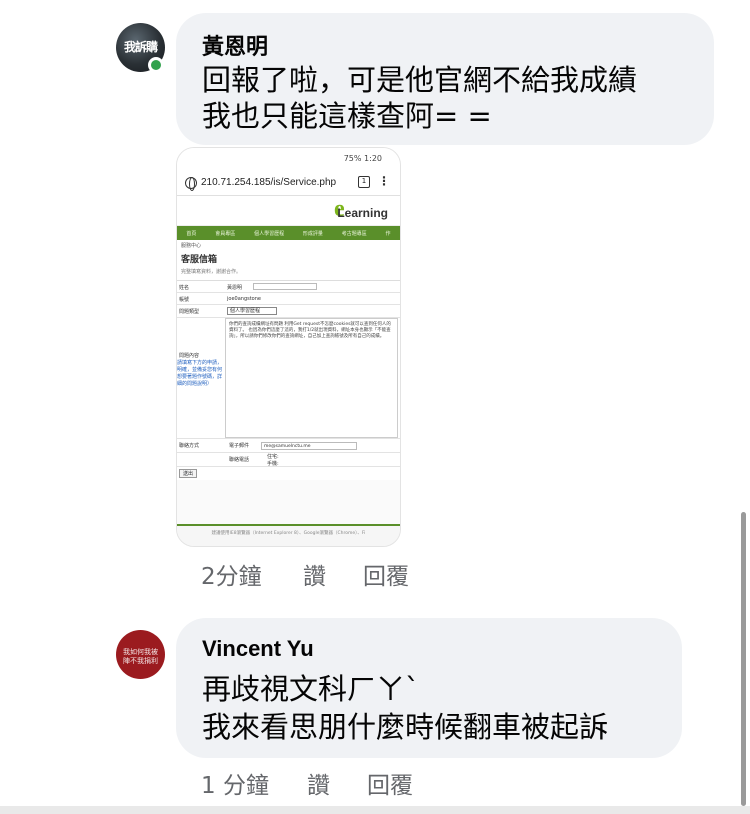 The image size is (750, 814). Describe the element at coordinates (347, 116) in the screenshot. I see `comment-text-line: 我也只能這樣查阿= =` at that location.